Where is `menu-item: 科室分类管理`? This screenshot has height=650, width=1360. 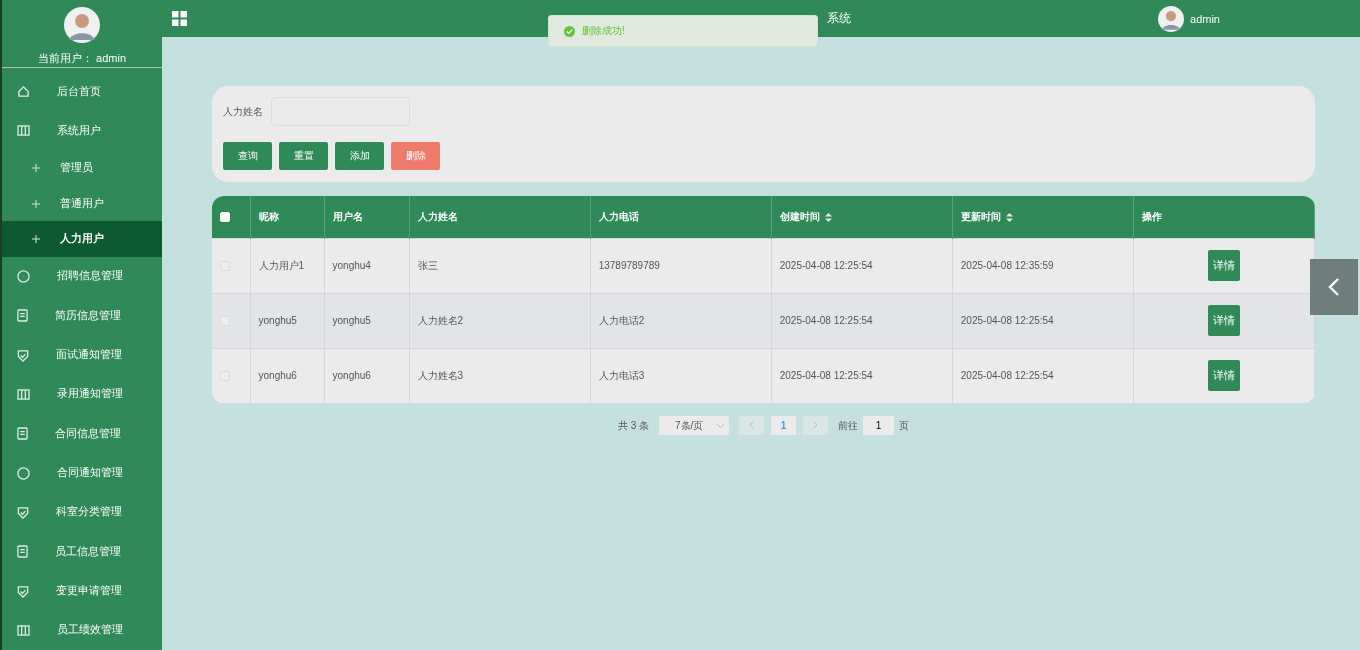
menu-item: 科室分类管理 is located at coordinates (82, 512).